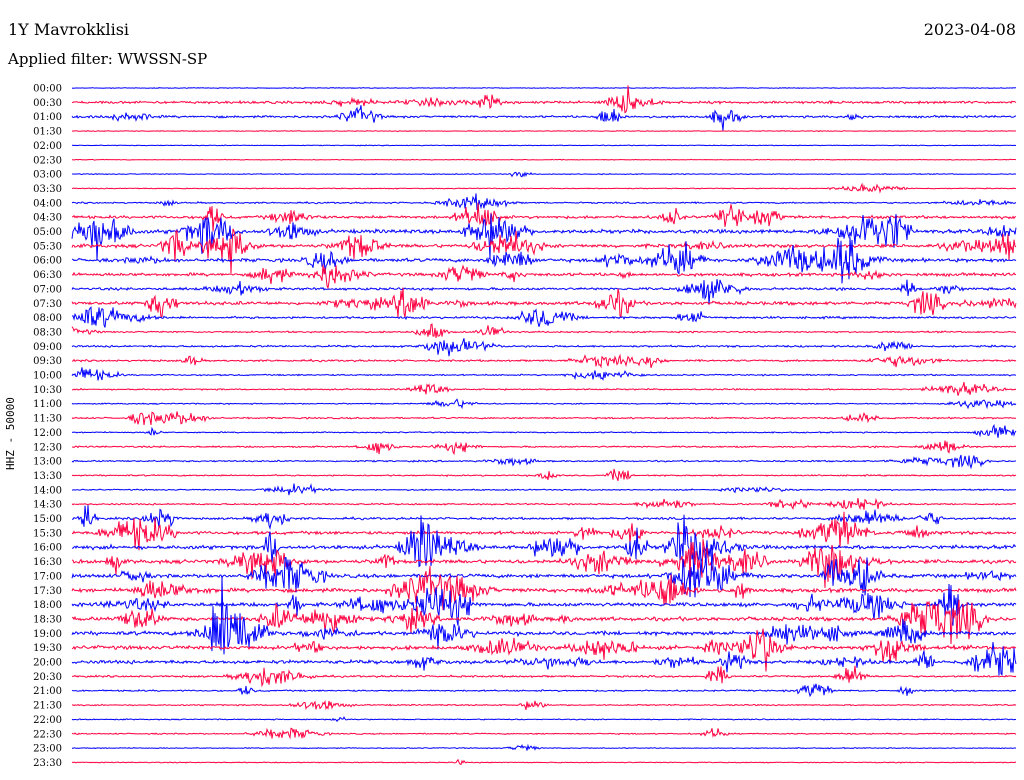  What do you see at coordinates (47, 763) in the screenshot?
I see `row-time-label: 23:30` at bounding box center [47, 763].